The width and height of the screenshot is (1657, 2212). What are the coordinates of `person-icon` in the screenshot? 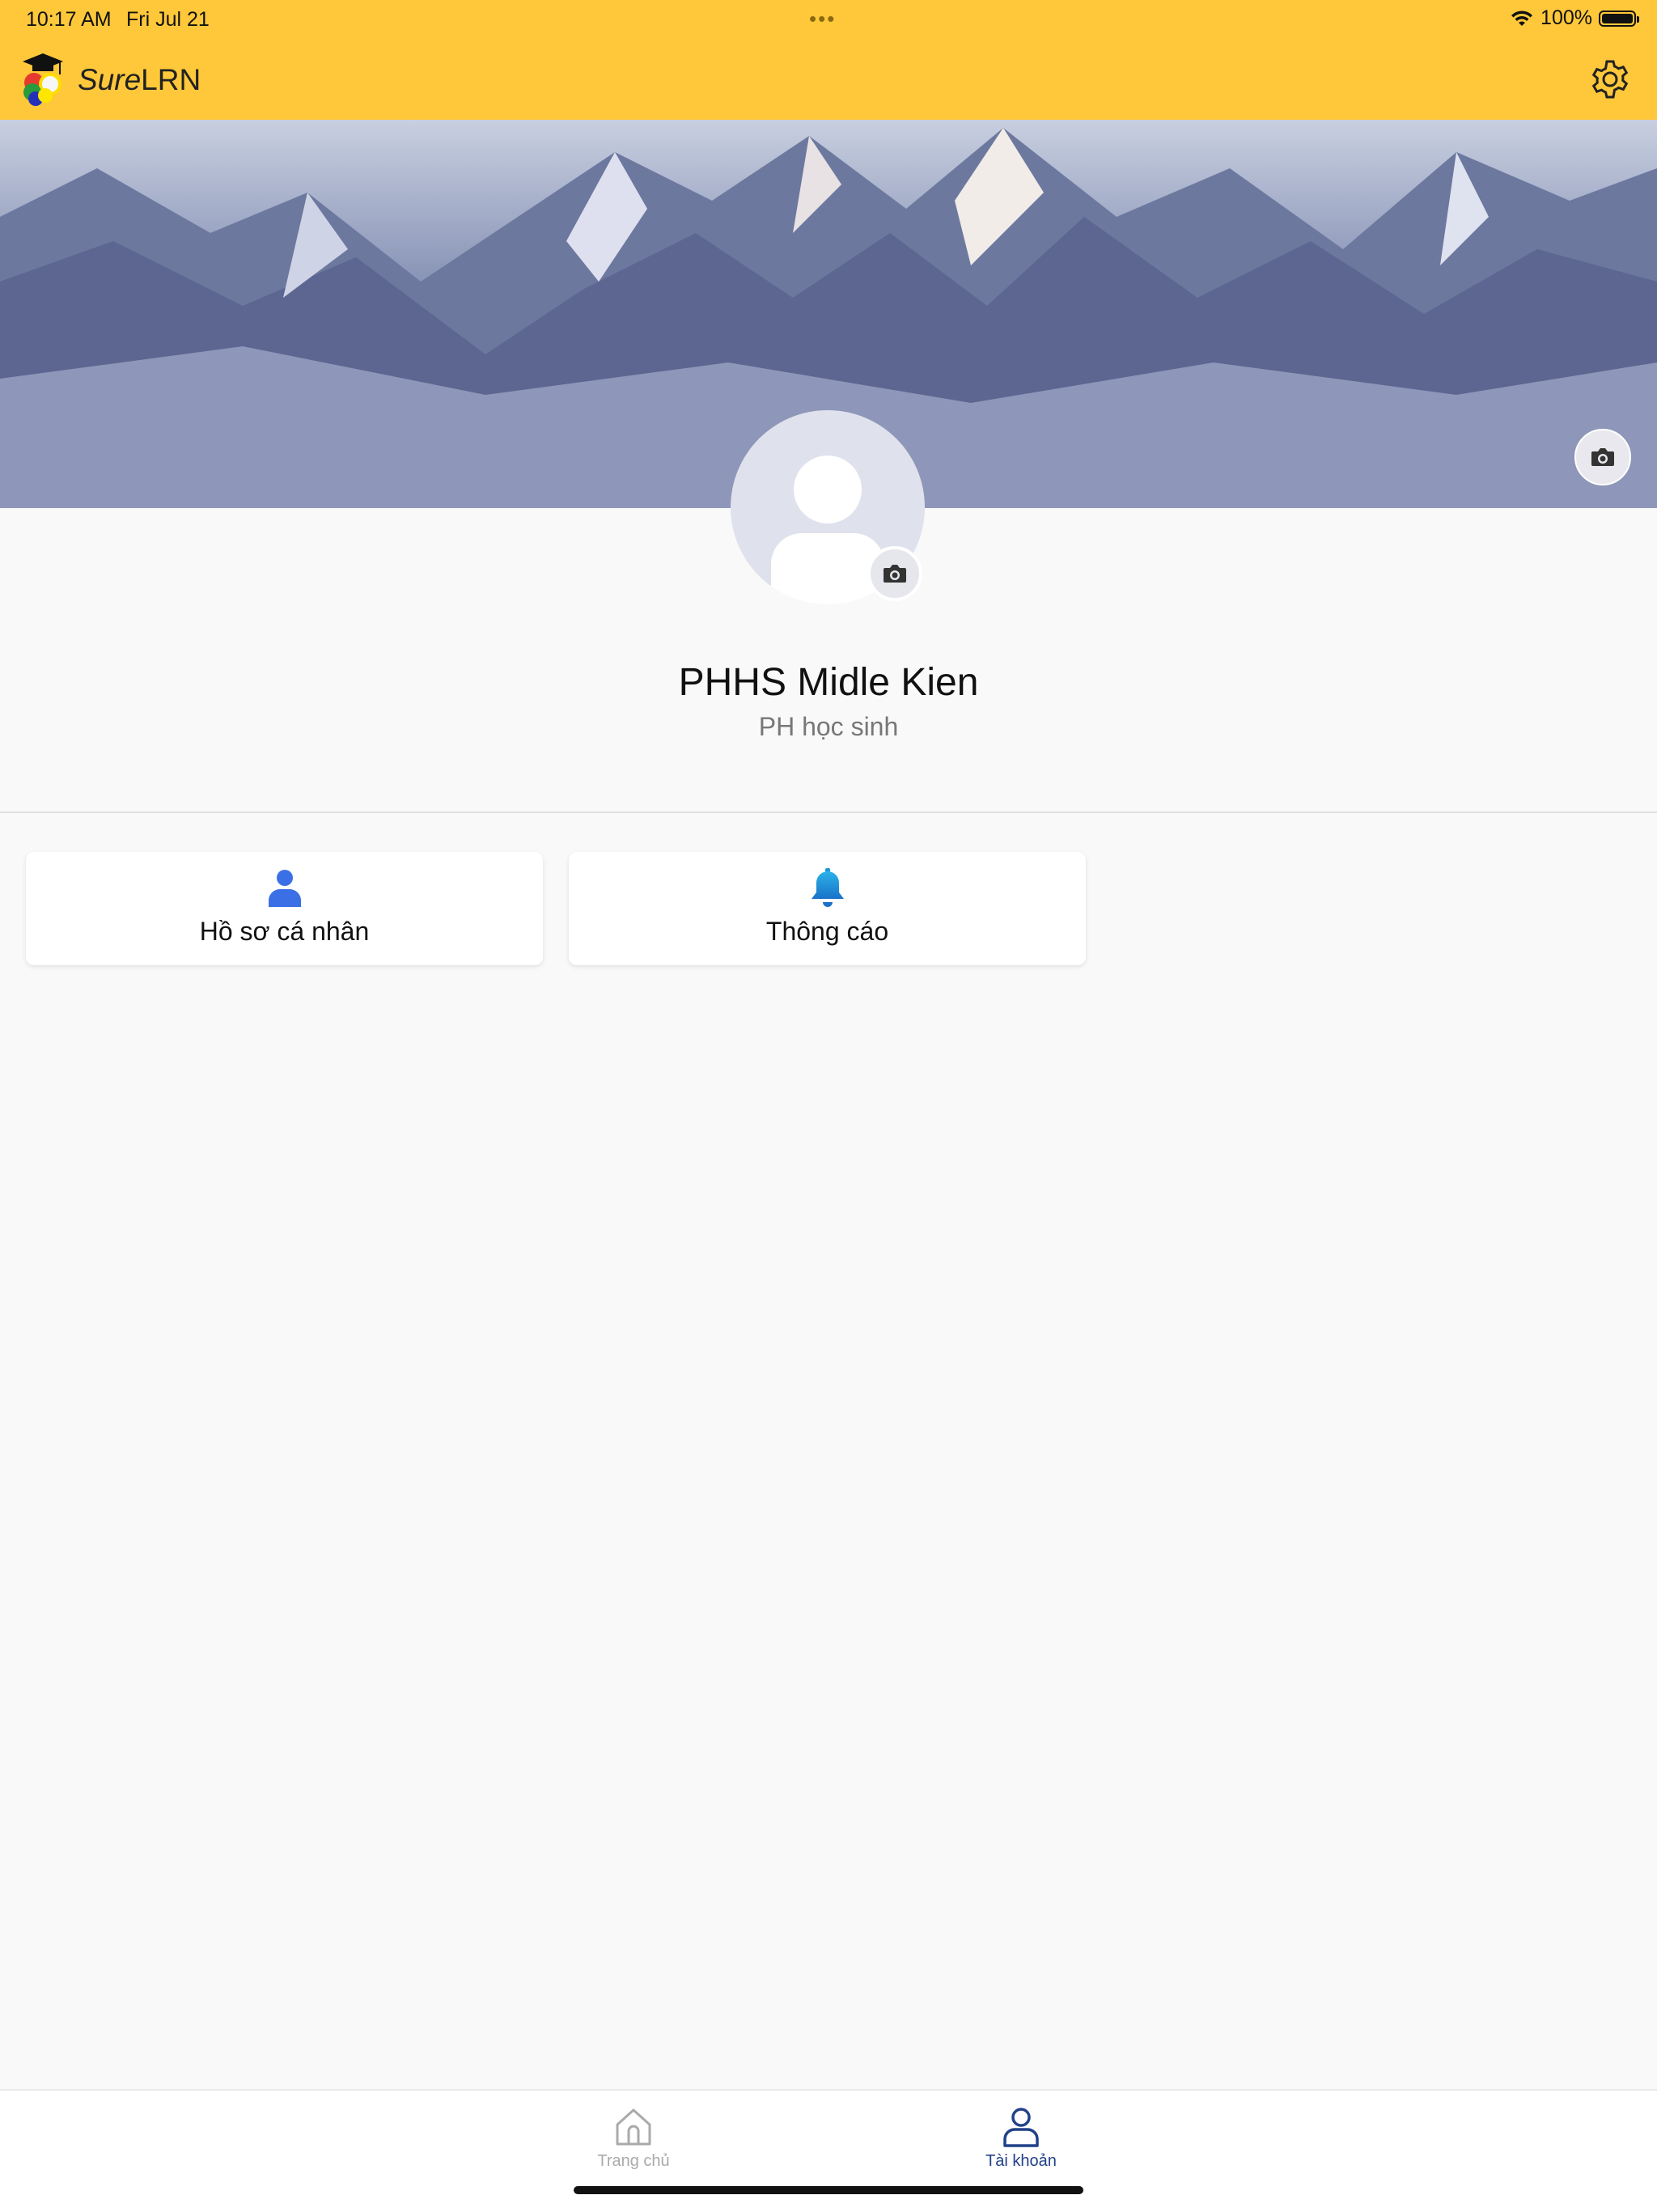 It's located at (284, 888).